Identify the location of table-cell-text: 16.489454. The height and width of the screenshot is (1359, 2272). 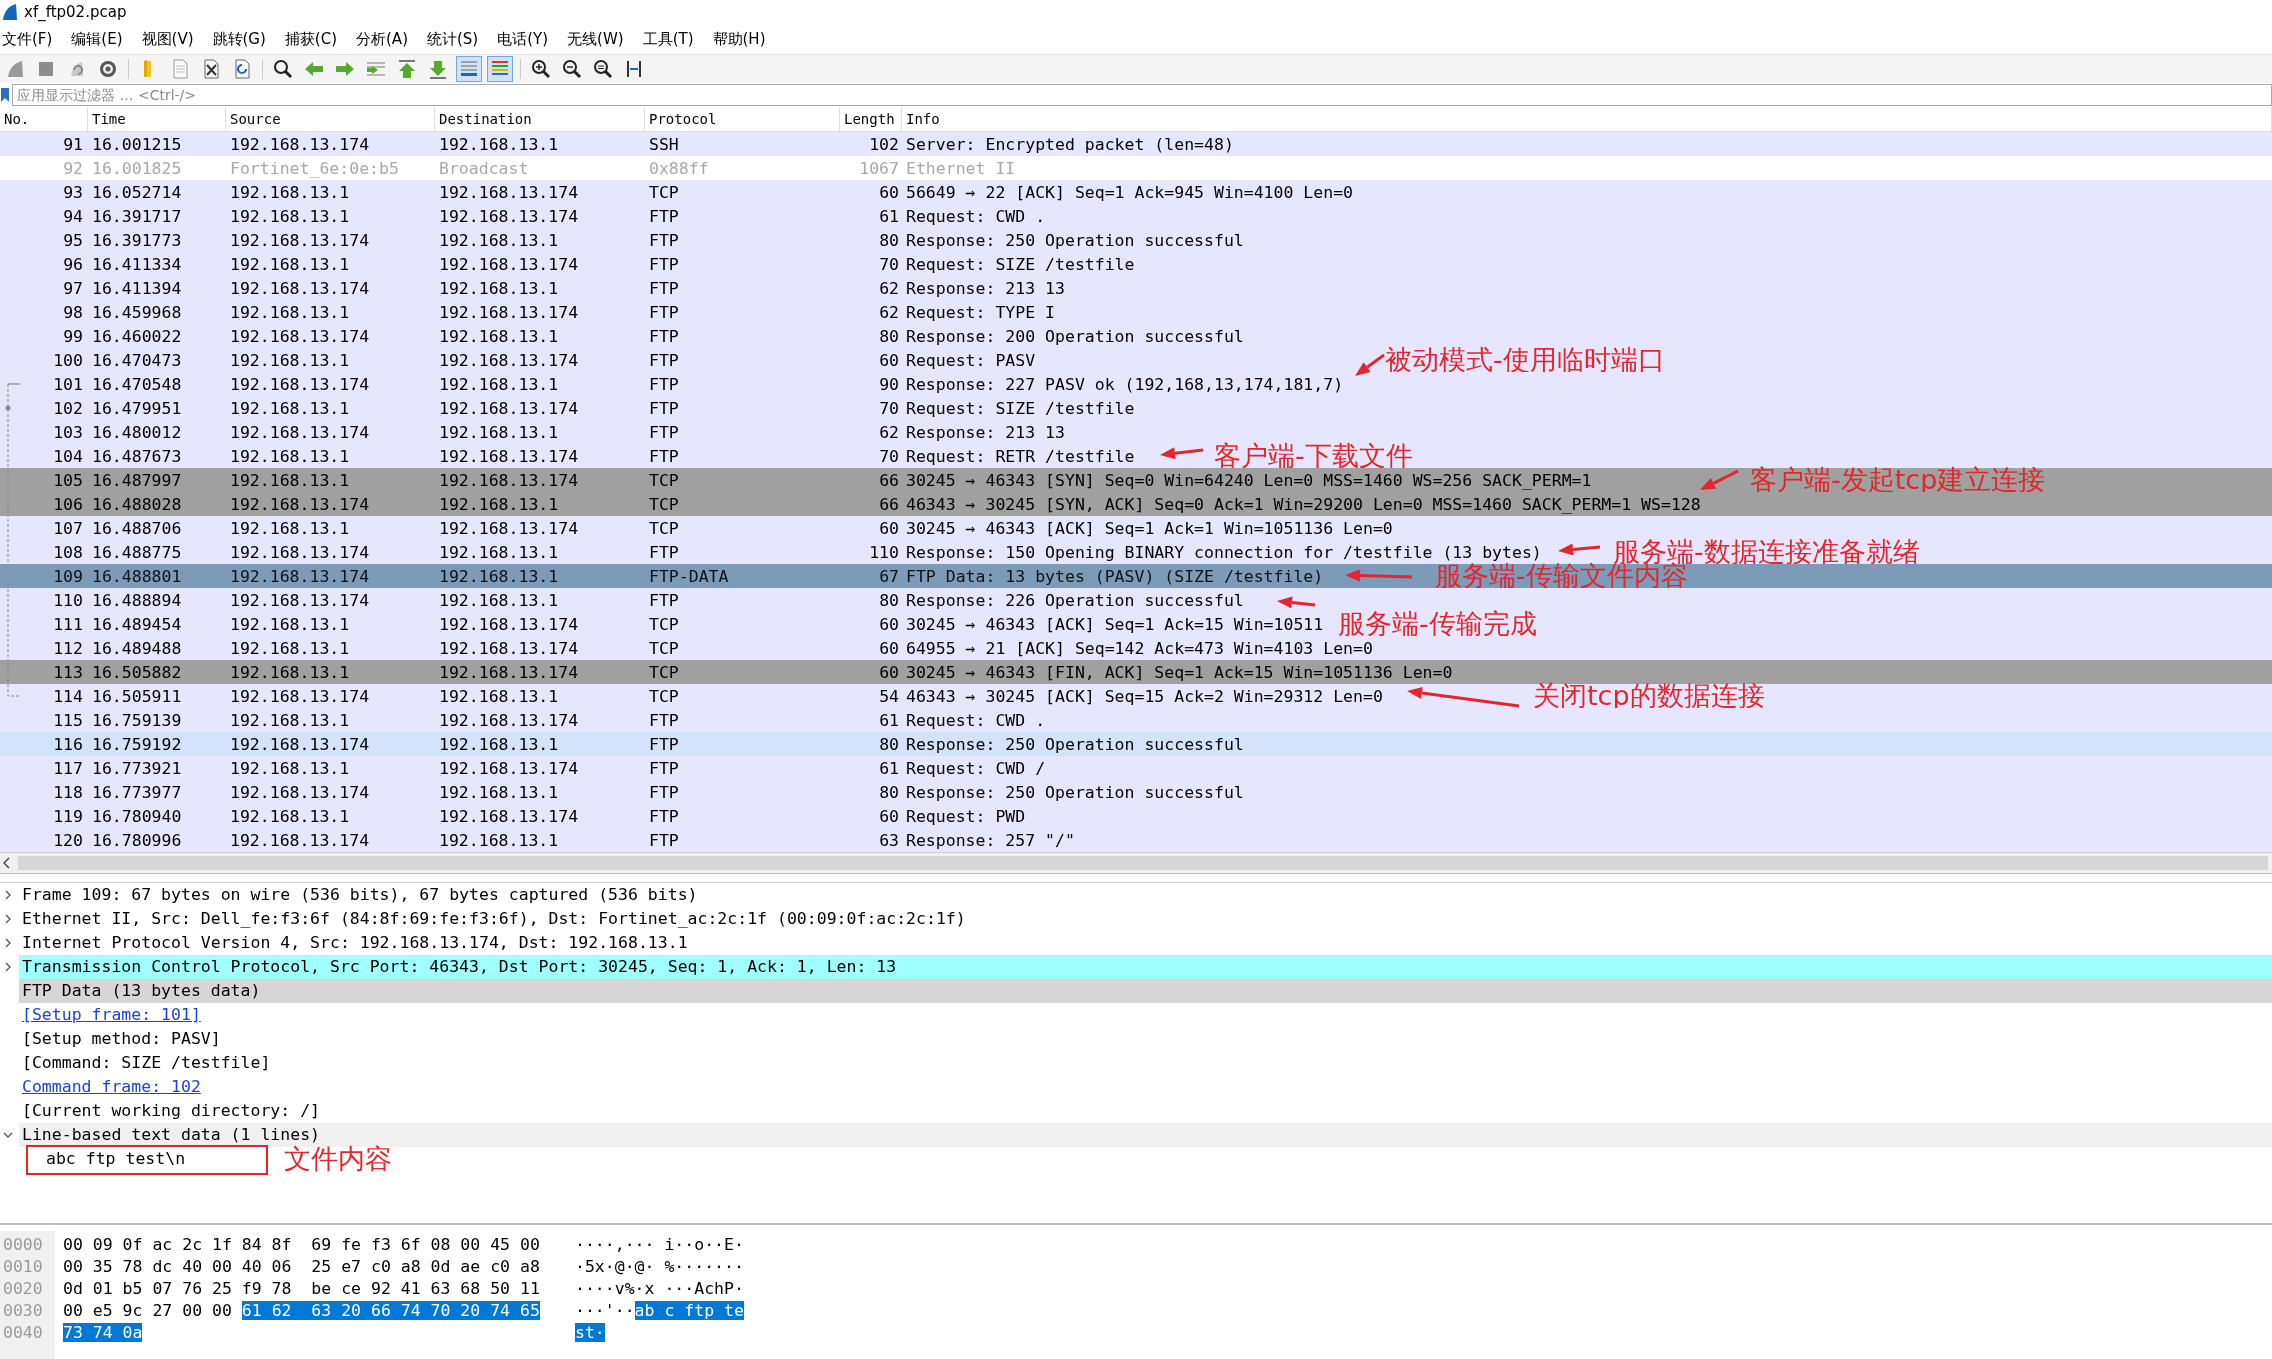
(137, 624).